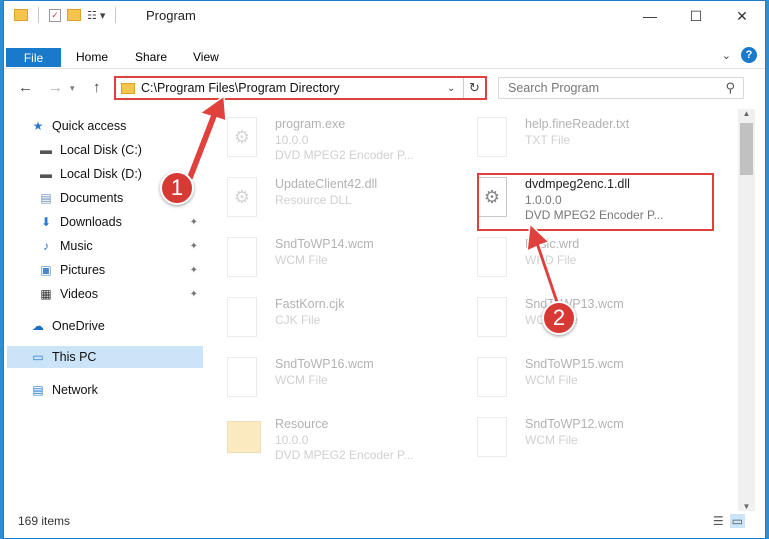 This screenshot has width=769, height=539. Describe the element at coordinates (455, 88) in the screenshot. I see `chevron-down-icon: ⌄` at that location.